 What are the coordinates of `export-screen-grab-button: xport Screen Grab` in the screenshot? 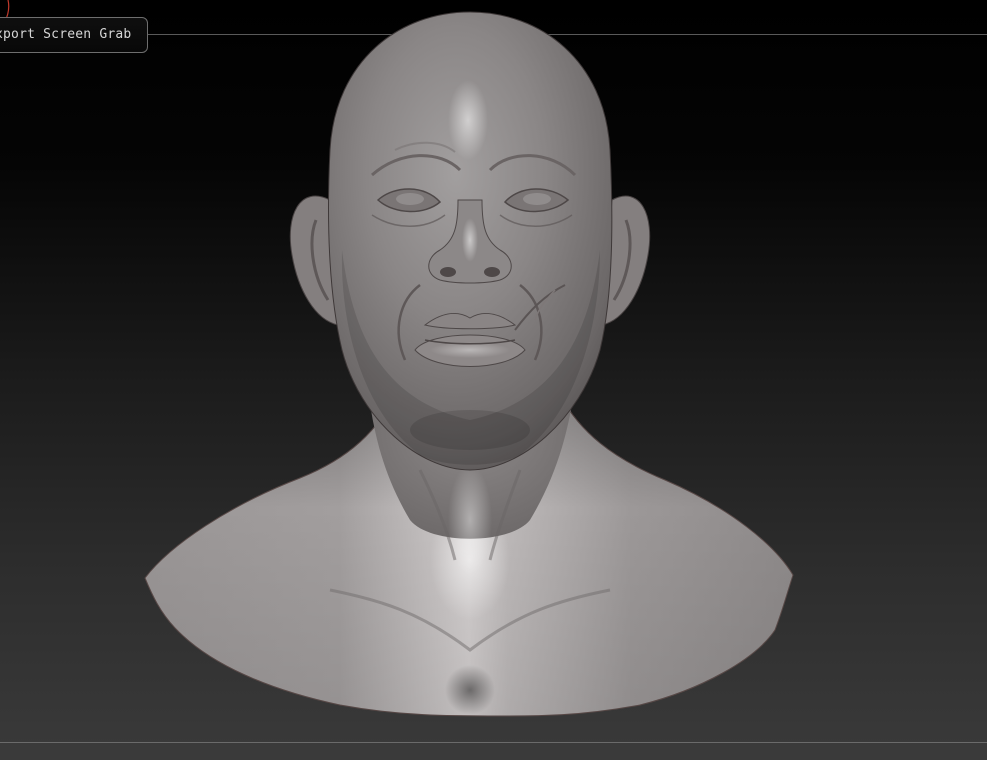 It's located at (74, 35).